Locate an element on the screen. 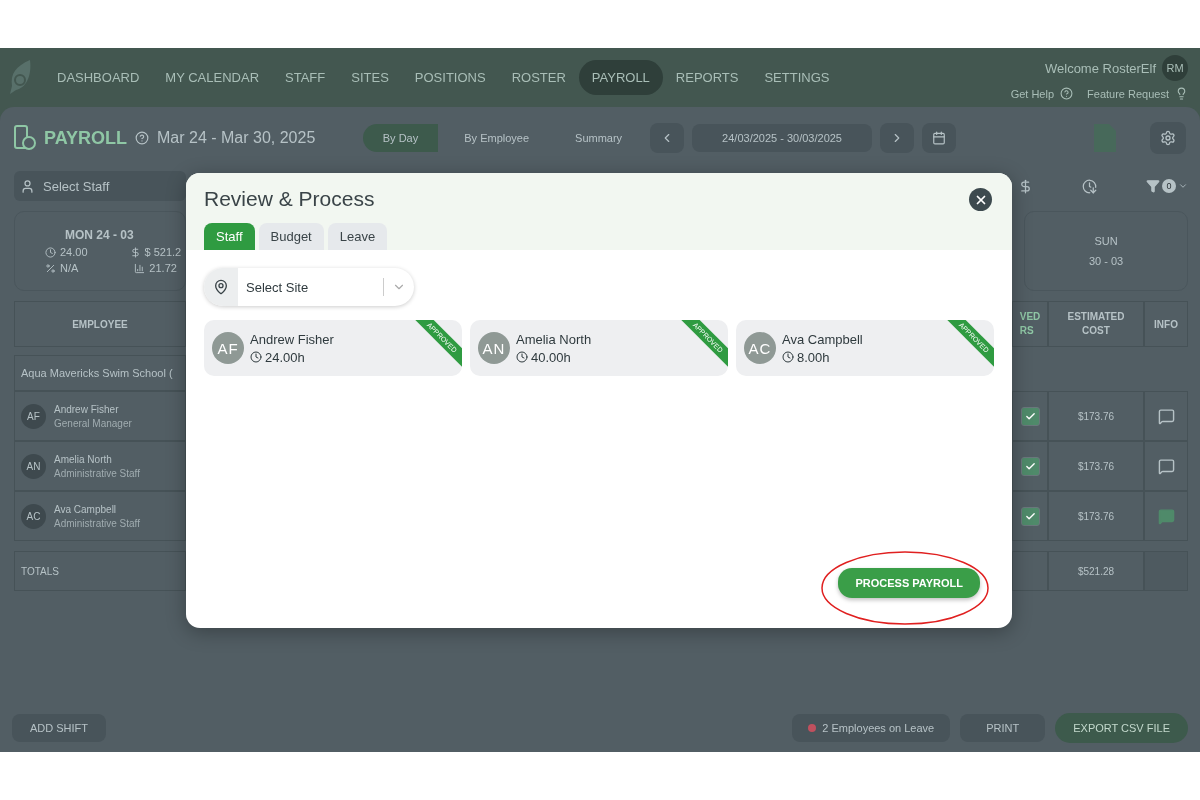  dialog-title: Review & Process is located at coordinates (289, 199).